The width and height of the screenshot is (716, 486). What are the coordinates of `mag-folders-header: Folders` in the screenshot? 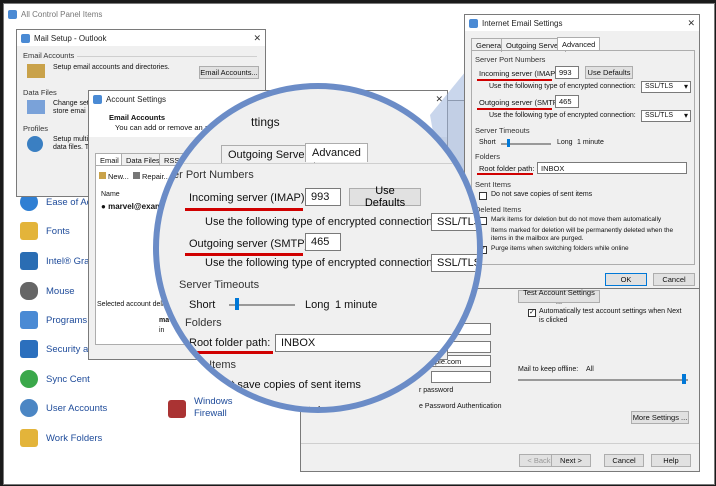 It's located at (203, 323).